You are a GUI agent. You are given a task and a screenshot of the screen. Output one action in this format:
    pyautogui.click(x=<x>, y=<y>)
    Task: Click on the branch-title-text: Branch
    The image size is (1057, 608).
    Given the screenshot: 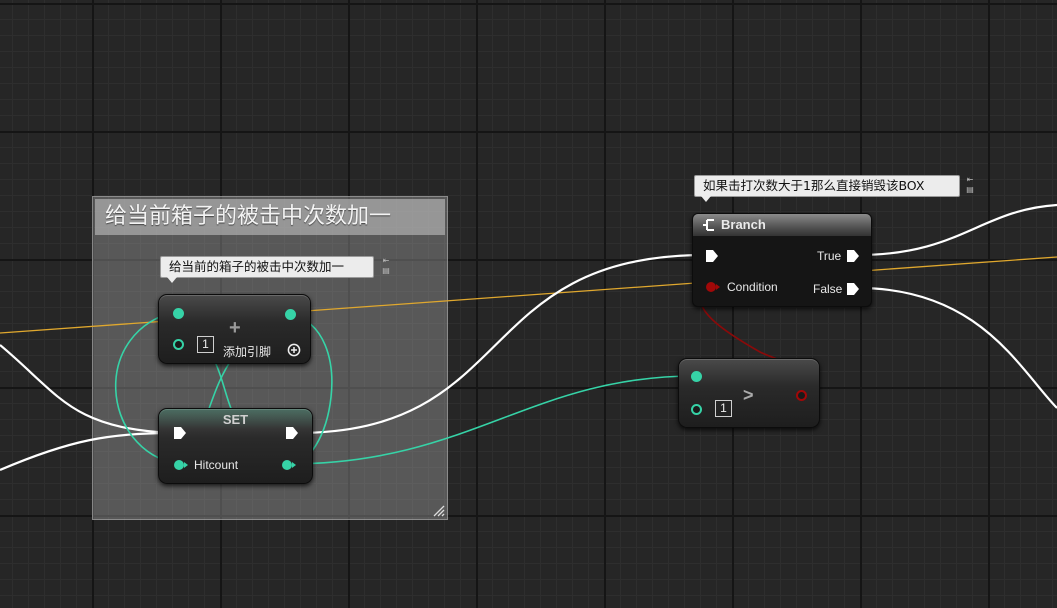 What is the action you would take?
    pyautogui.click(x=743, y=224)
    